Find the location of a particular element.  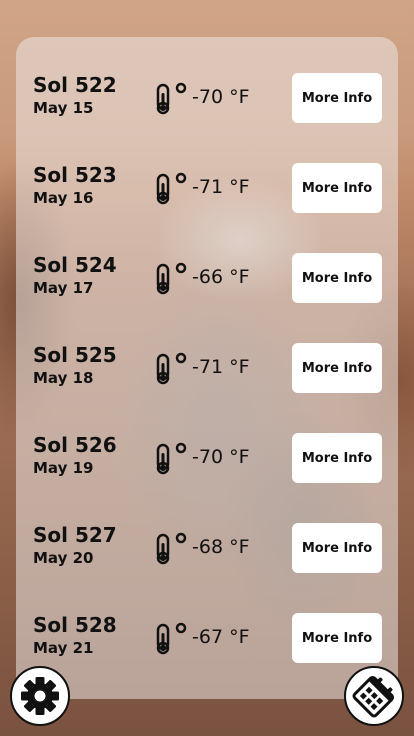

temperature-value: -66 °F is located at coordinates (221, 277).